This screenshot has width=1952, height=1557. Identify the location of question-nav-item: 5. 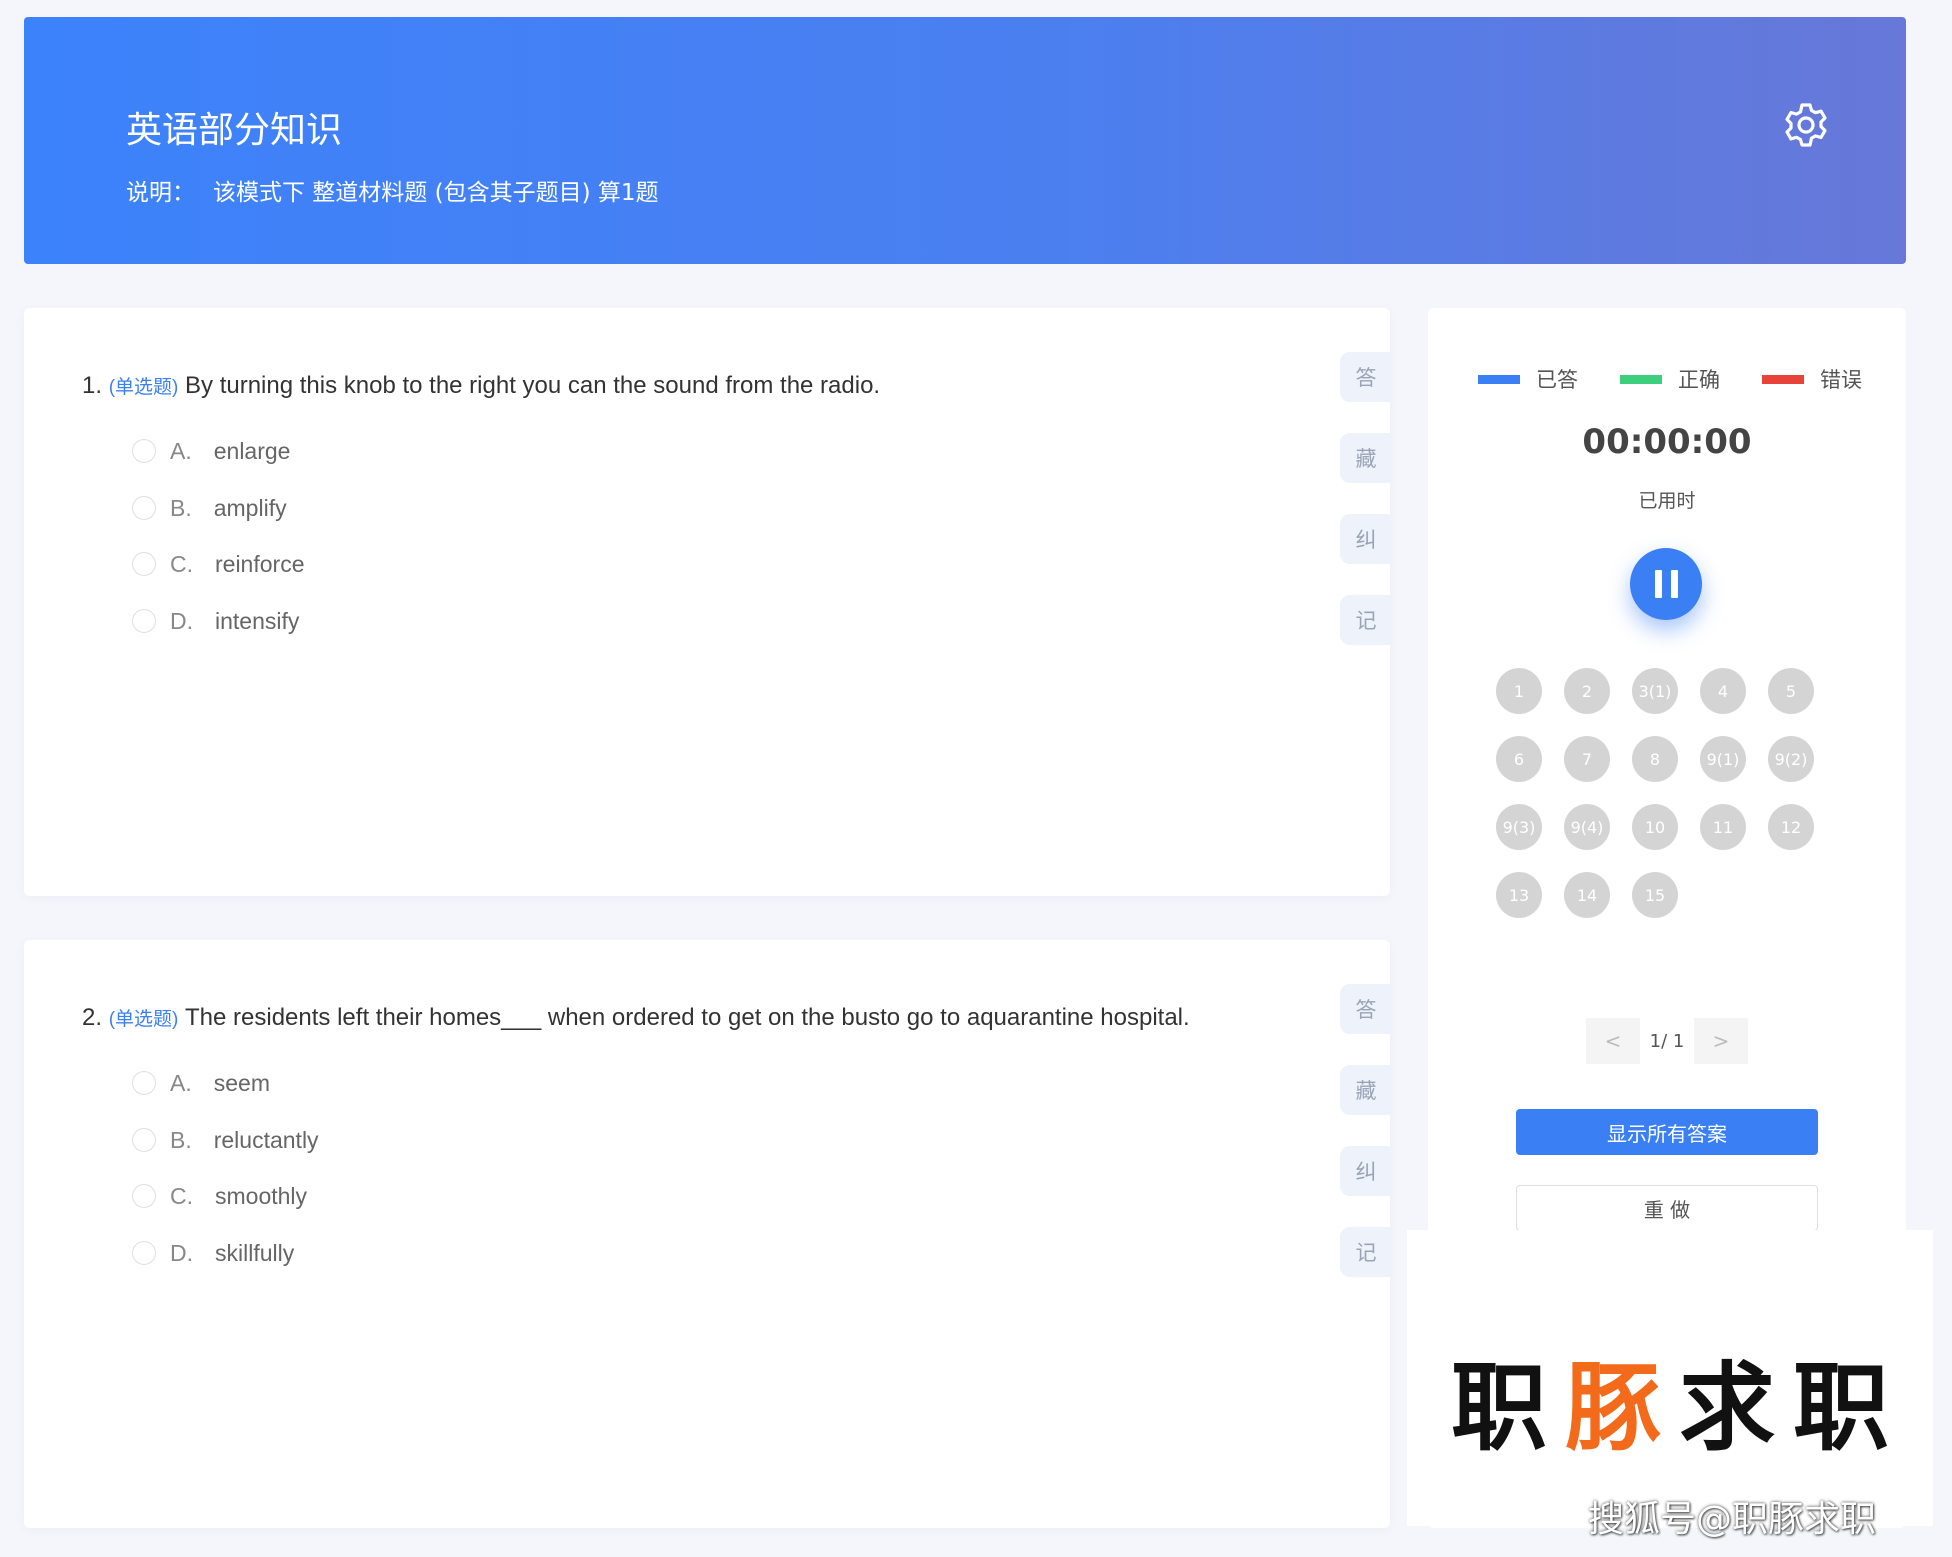
(1791, 691).